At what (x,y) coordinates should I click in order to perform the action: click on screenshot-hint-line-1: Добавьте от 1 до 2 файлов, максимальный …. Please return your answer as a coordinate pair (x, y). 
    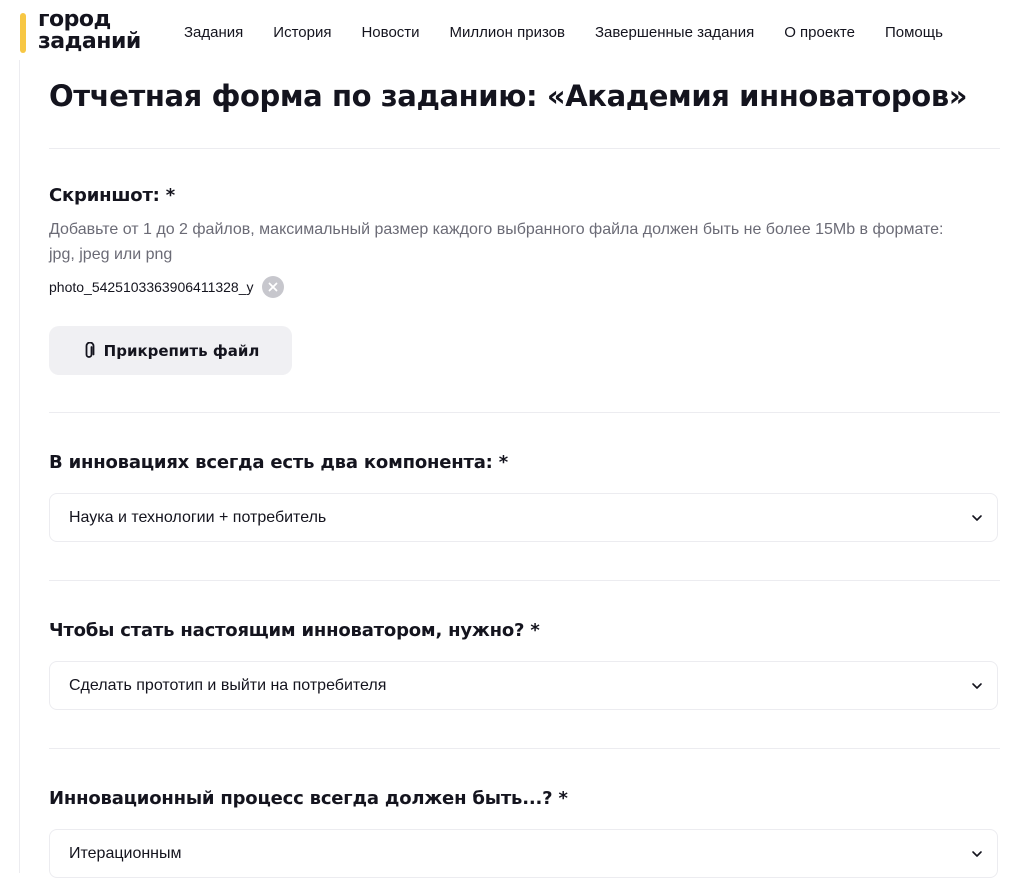
    Looking at the image, I should click on (496, 229).